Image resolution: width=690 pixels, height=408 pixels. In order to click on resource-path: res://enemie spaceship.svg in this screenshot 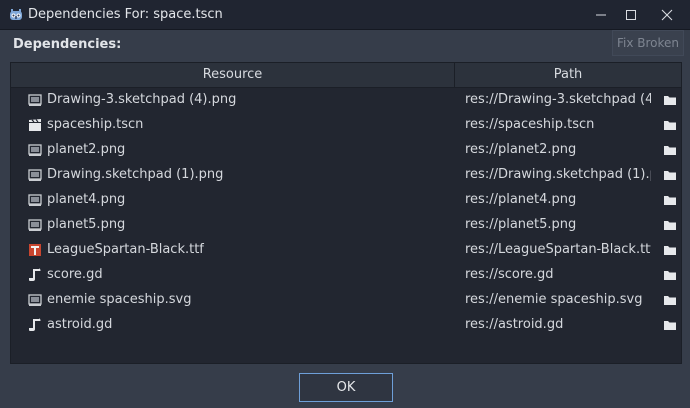, I will do `click(554, 299)`.